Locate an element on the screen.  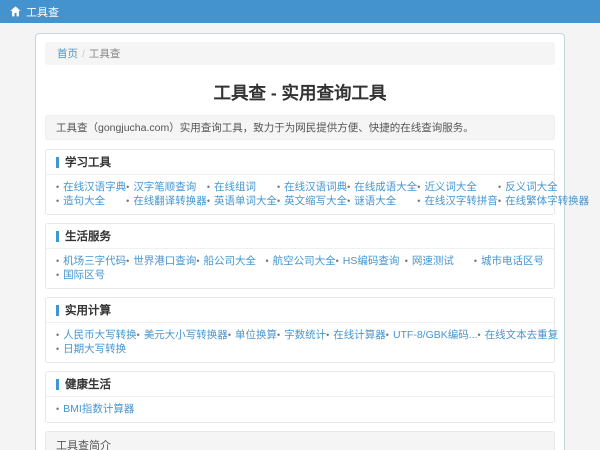
tool-link-item: • 在线翻译转换器 is located at coordinates (166, 201).